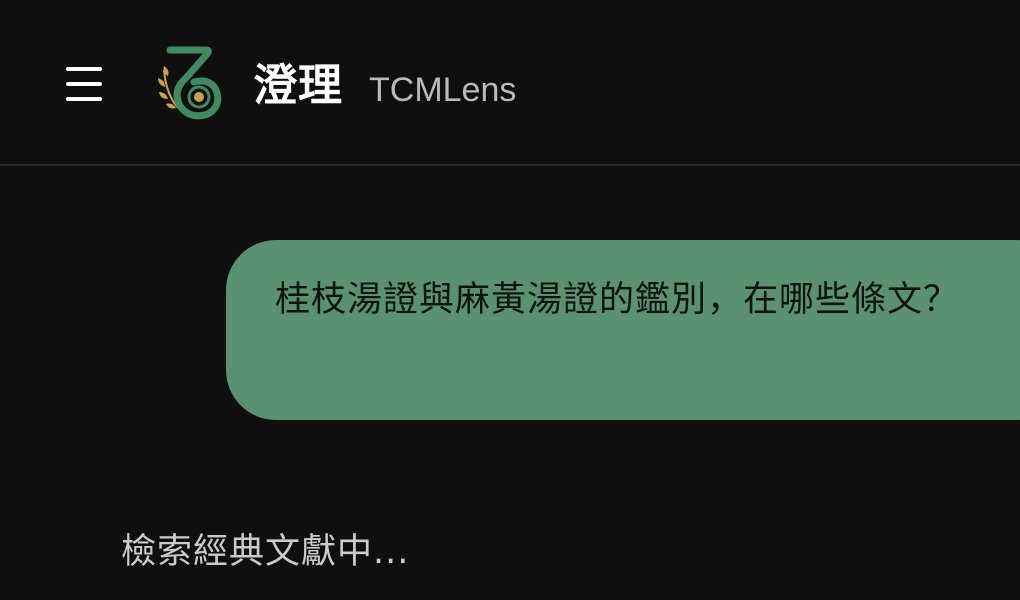  Describe the element at coordinates (188, 83) in the screenshot. I see `tcmlens-logo-icon` at that location.